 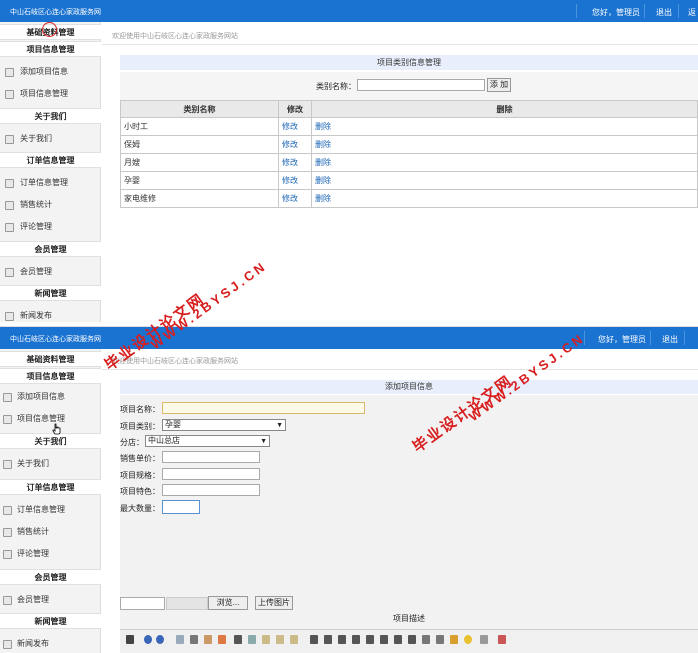 I want to click on editor-toolbar, so click(x=409, y=641).